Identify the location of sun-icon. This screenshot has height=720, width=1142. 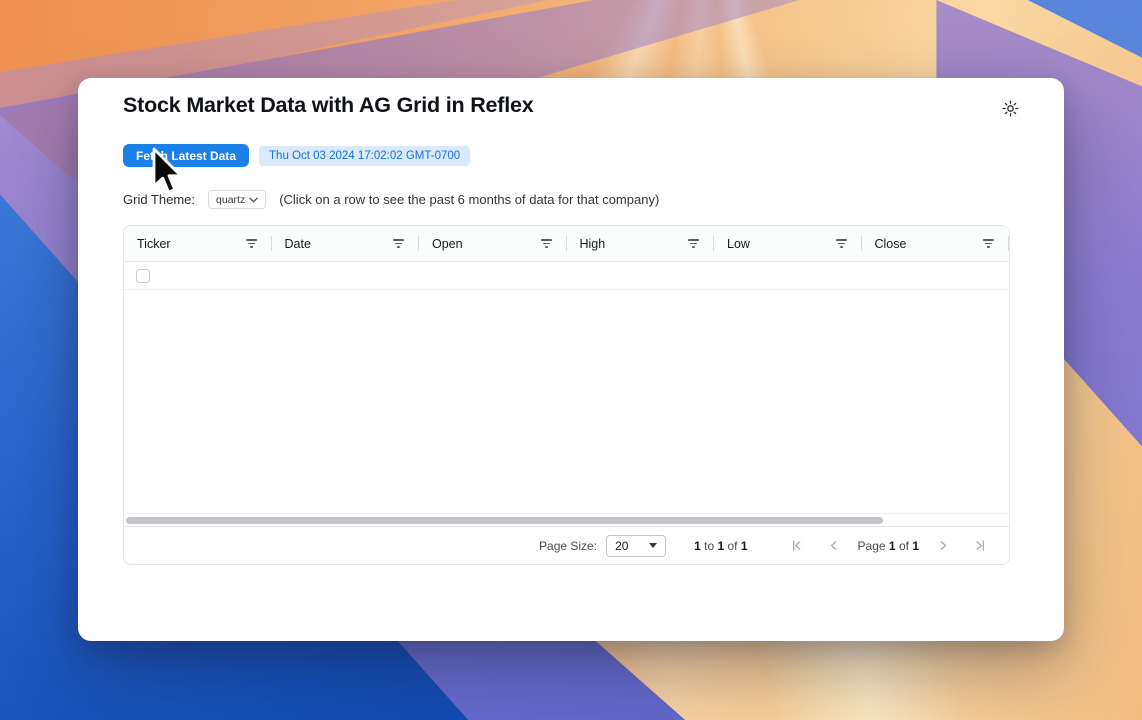
(1010, 108).